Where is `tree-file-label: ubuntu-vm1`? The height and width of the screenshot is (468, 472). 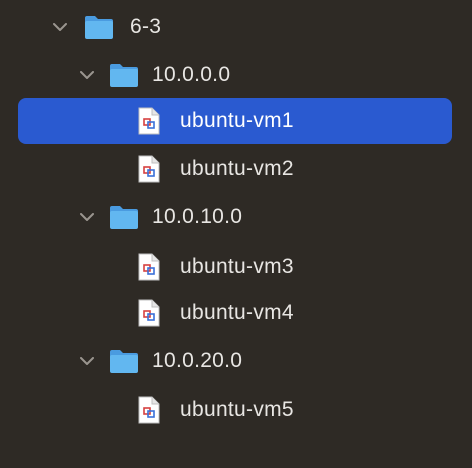
tree-file-label: ubuntu-vm1 is located at coordinates (237, 120).